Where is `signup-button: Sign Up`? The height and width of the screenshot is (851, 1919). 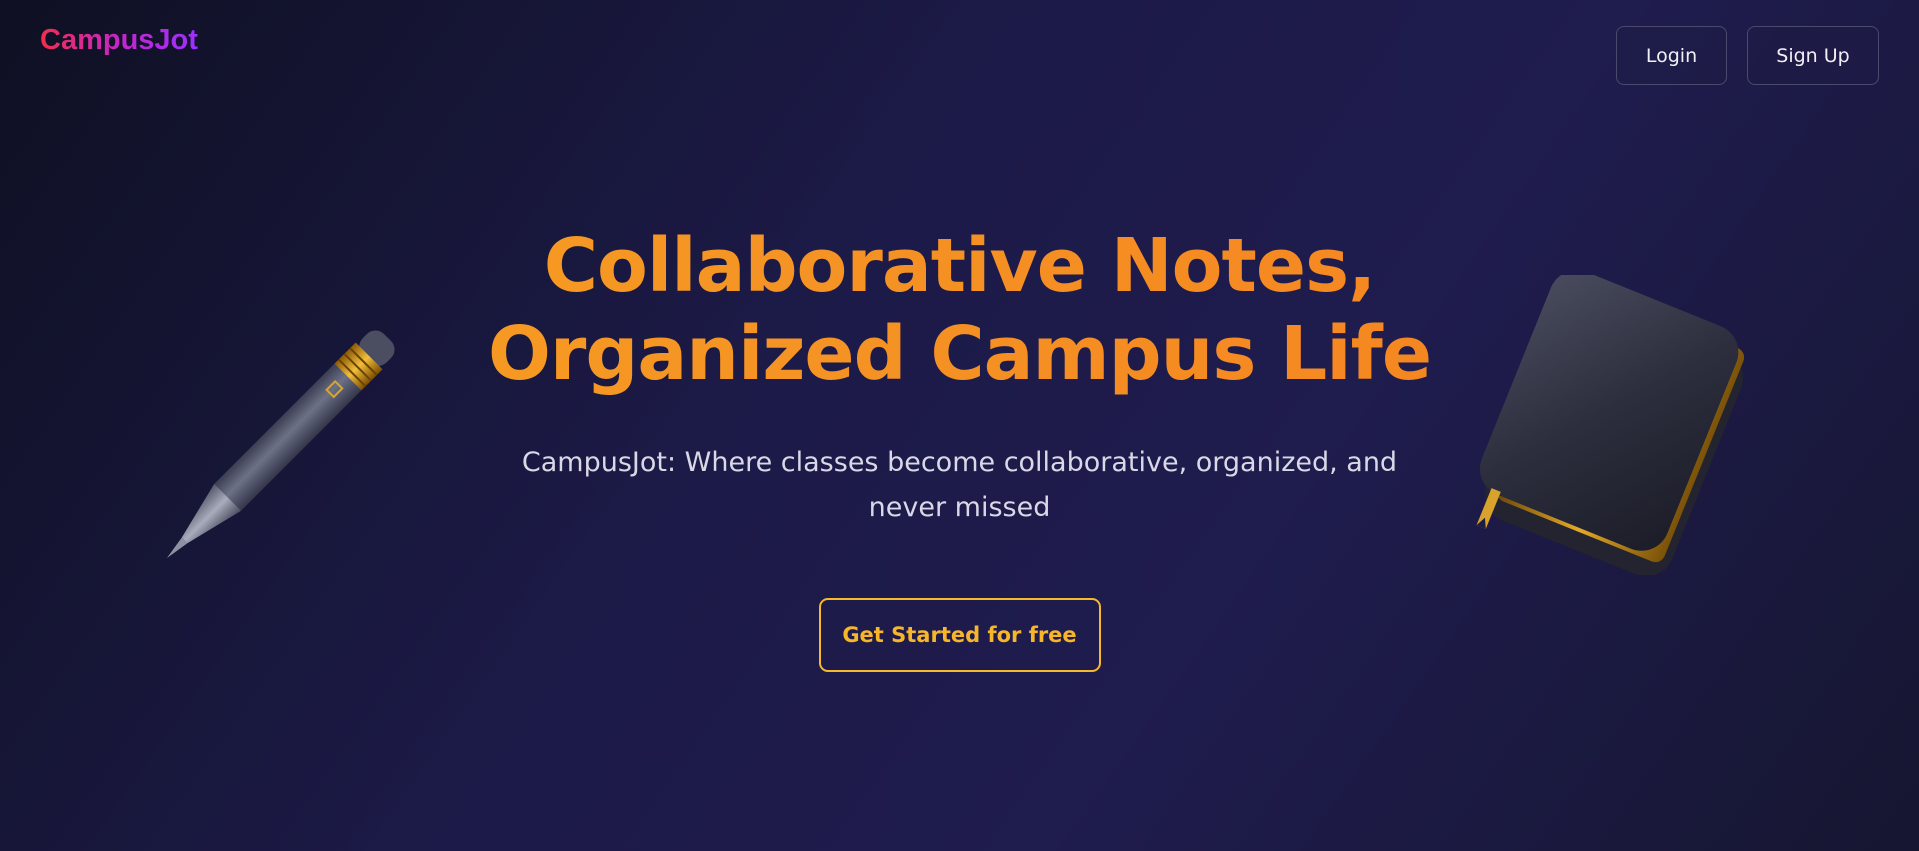
signup-button: Sign Up is located at coordinates (1813, 55).